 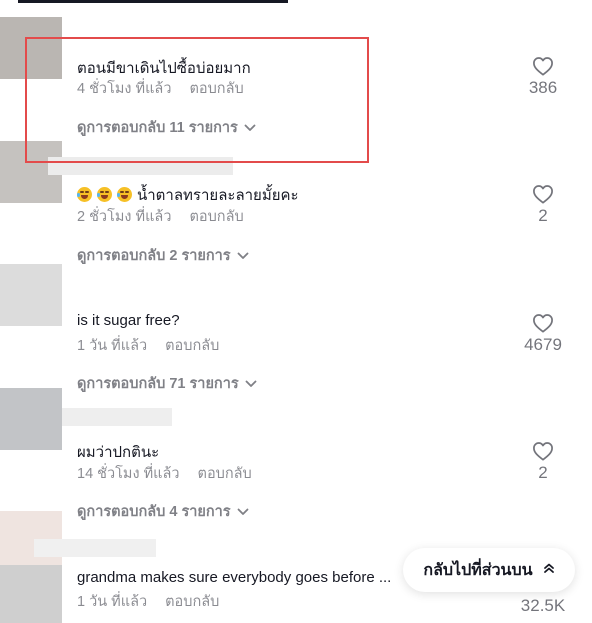 I want to click on comment-text-body: น้ำตาลทรายละลายมั้ยคะ, so click(x=218, y=195).